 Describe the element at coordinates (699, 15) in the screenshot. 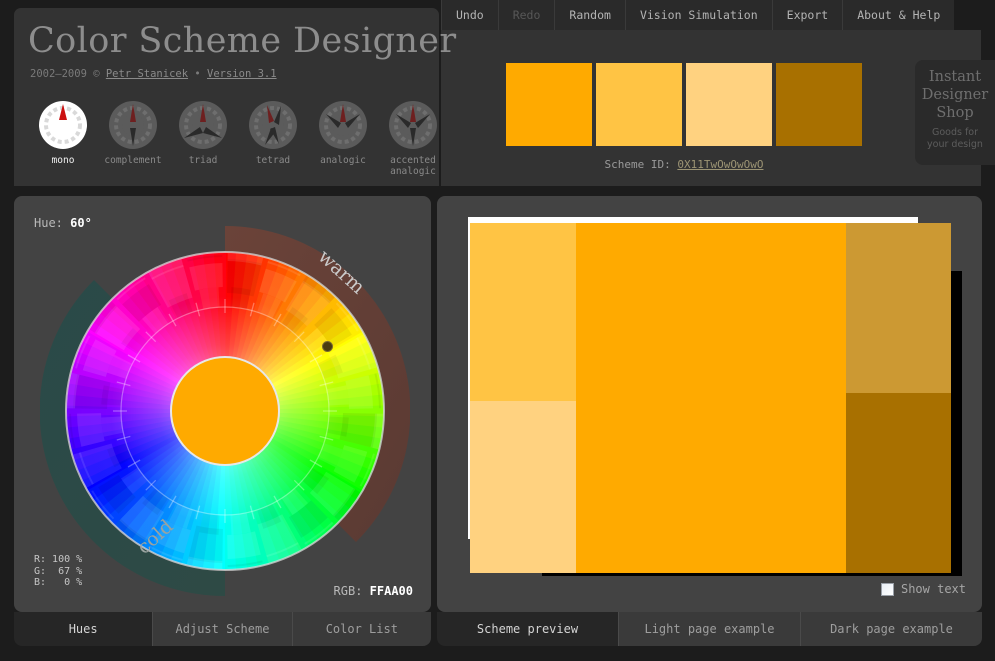

I see `nav-vision-simulation: Vision Simulation` at that location.